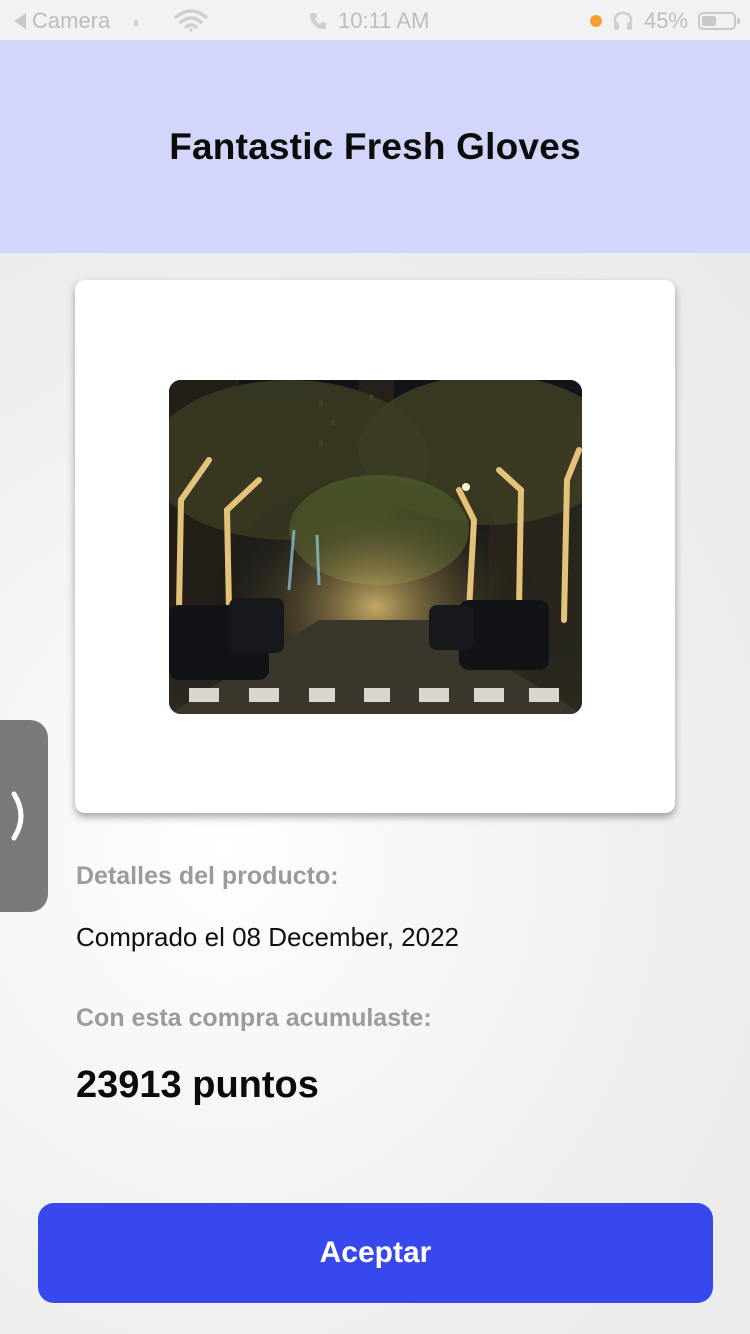 The height and width of the screenshot is (1334, 750). What do you see at coordinates (254, 1018) in the screenshot?
I see `points-earned-label: Con esta compra acumulaste:` at bounding box center [254, 1018].